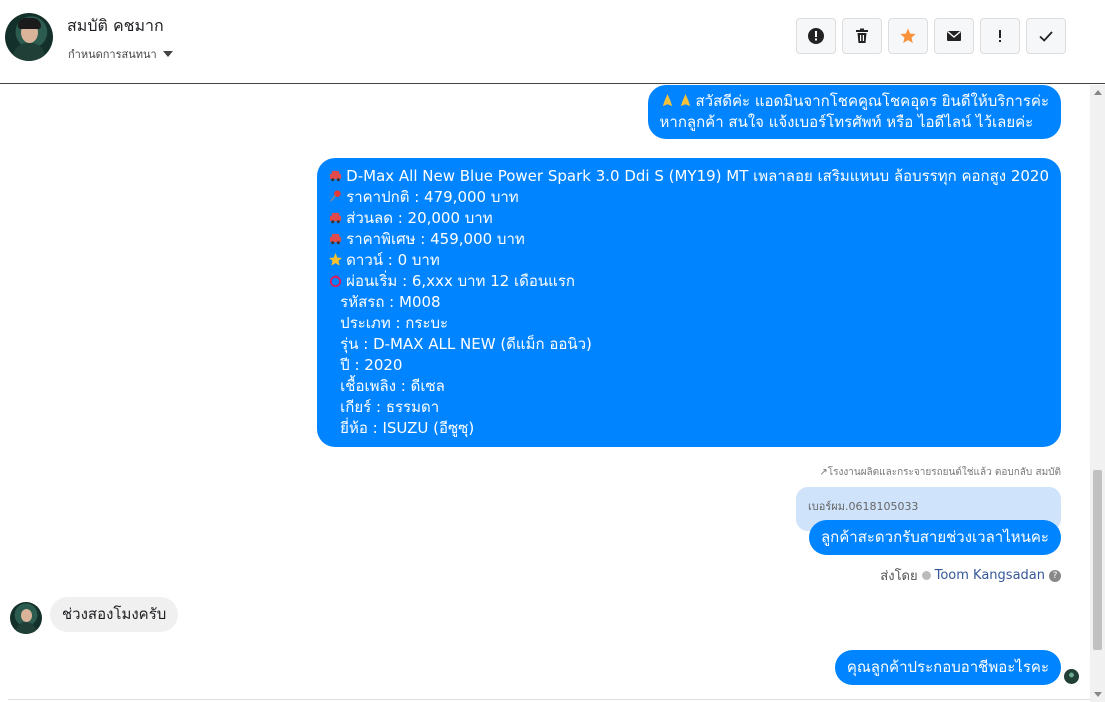  What do you see at coordinates (394, 323) in the screenshot?
I see `car-type: ประเภท : กระบะ` at bounding box center [394, 323].